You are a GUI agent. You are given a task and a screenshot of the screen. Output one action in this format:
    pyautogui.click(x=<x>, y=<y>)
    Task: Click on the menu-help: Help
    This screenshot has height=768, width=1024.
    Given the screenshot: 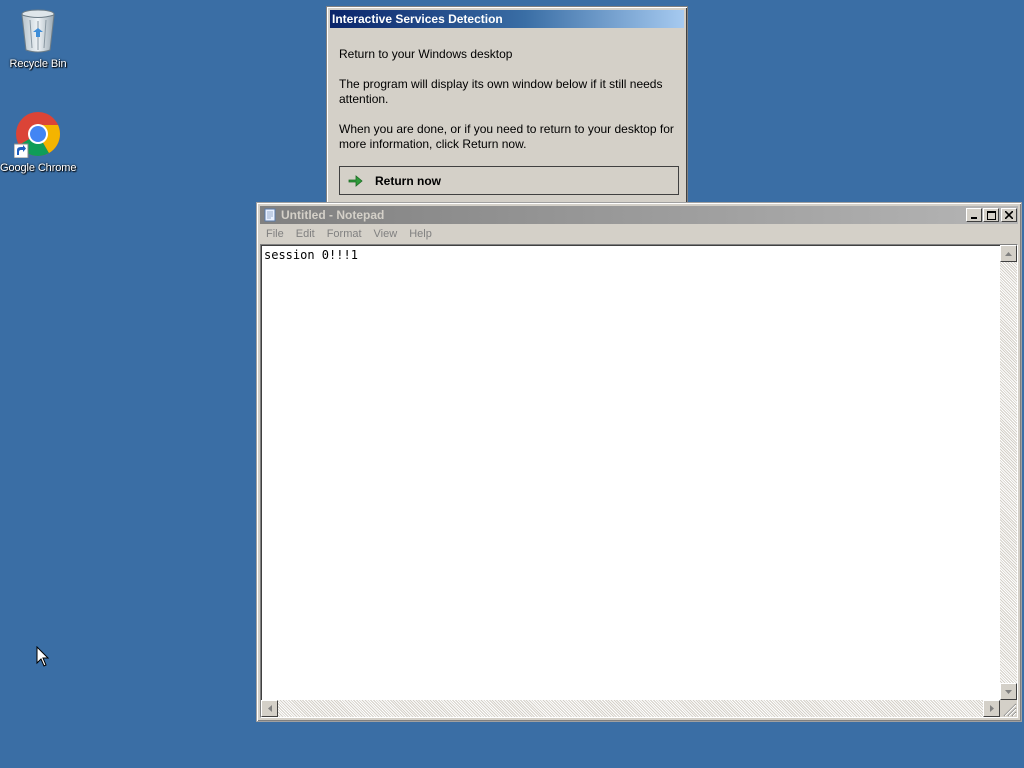 What is the action you would take?
    pyautogui.click(x=420, y=234)
    